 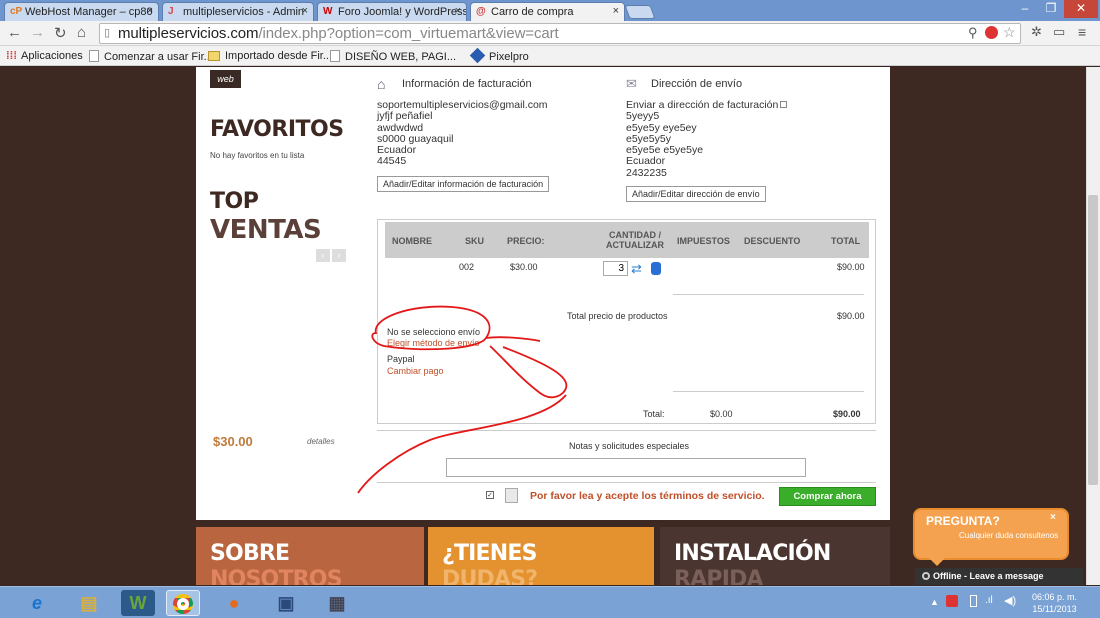 I want to click on panel-subtitle: DUDAS?, so click(x=490, y=576).